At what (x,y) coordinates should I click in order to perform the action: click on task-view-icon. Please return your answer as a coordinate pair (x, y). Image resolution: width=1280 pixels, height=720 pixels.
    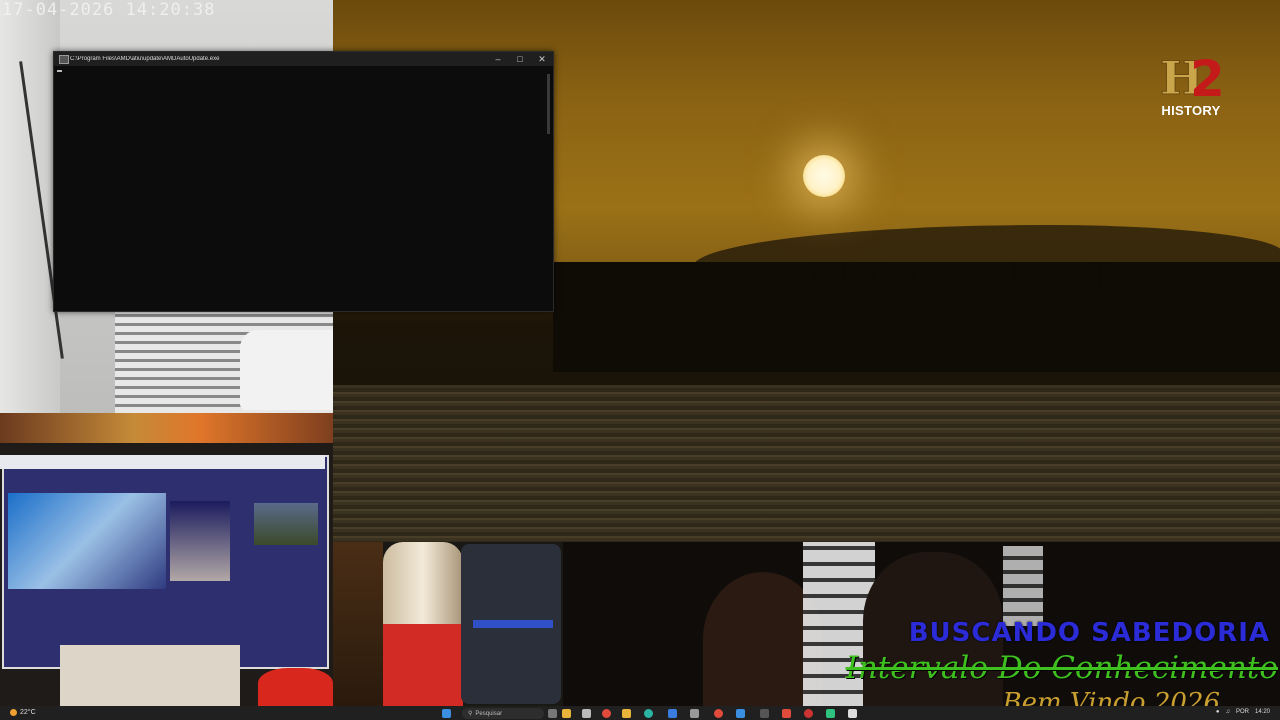
    Looking at the image, I should click on (552, 713).